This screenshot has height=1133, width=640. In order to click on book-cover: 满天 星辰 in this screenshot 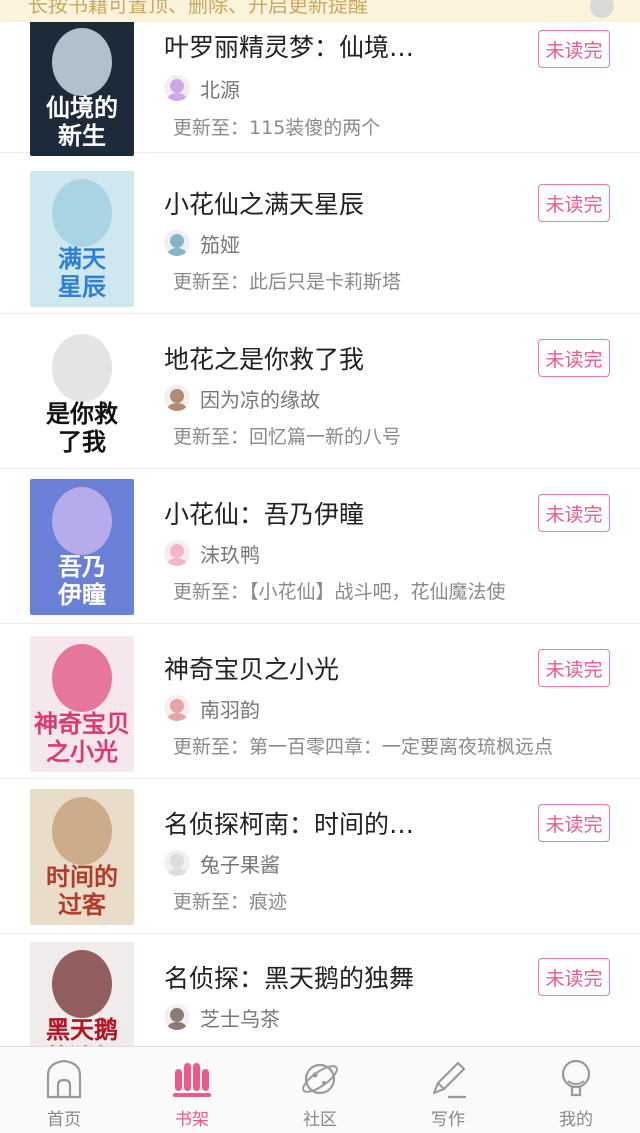, I will do `click(82, 239)`.